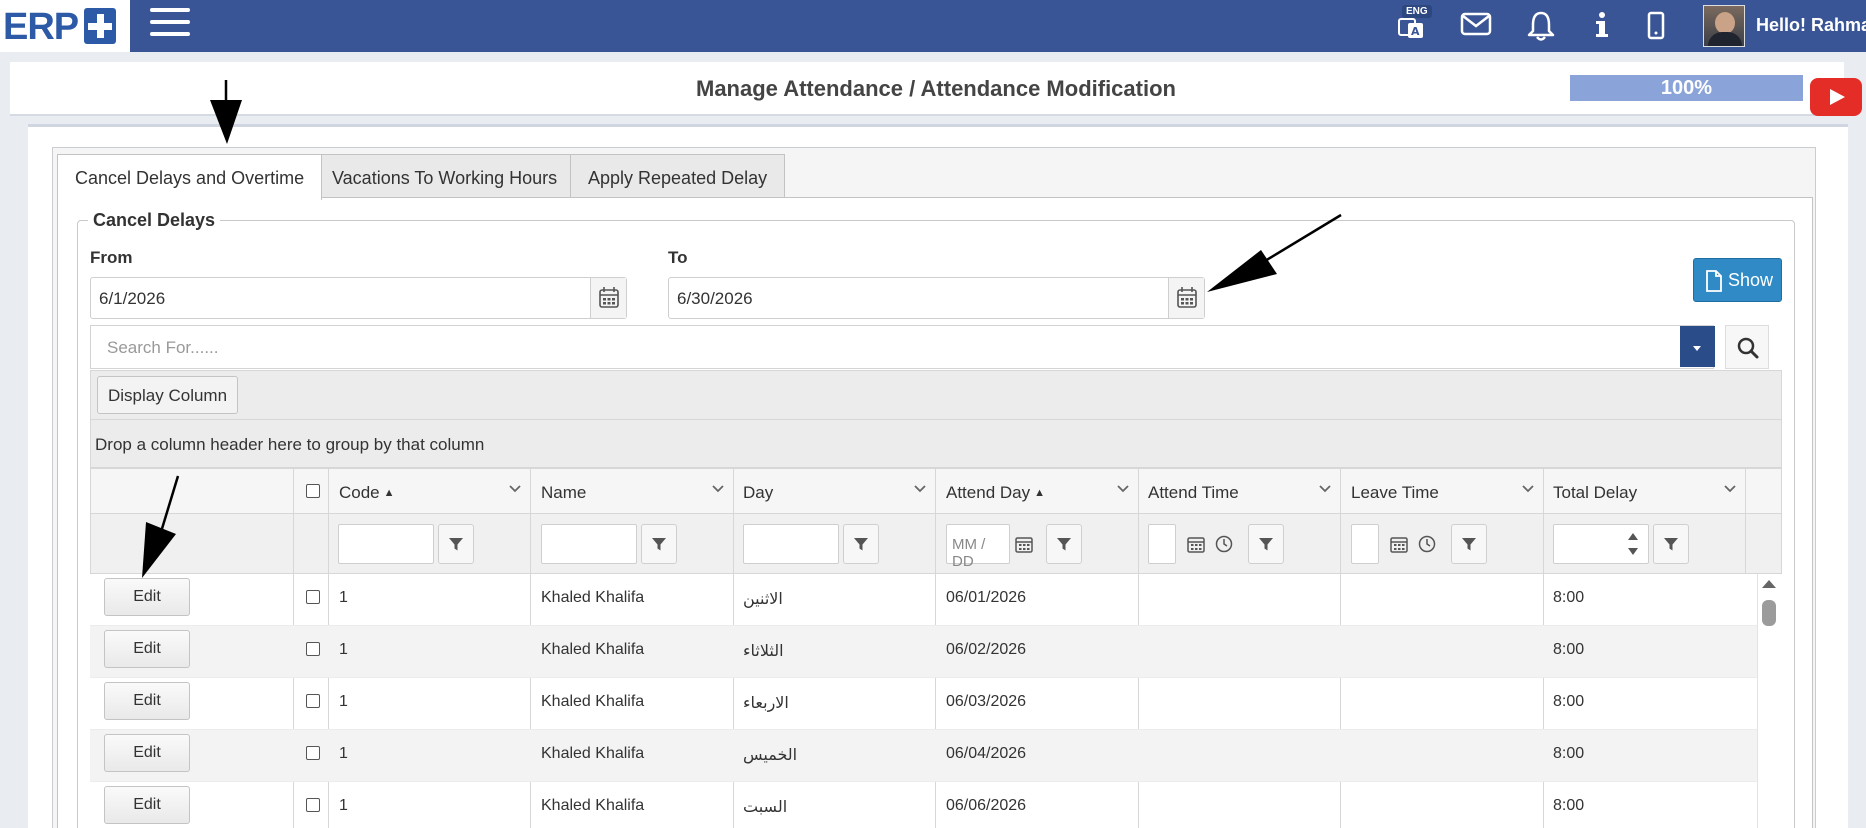  Describe the element at coordinates (1769, 584) in the screenshot. I see `scroll-up-icon` at that location.